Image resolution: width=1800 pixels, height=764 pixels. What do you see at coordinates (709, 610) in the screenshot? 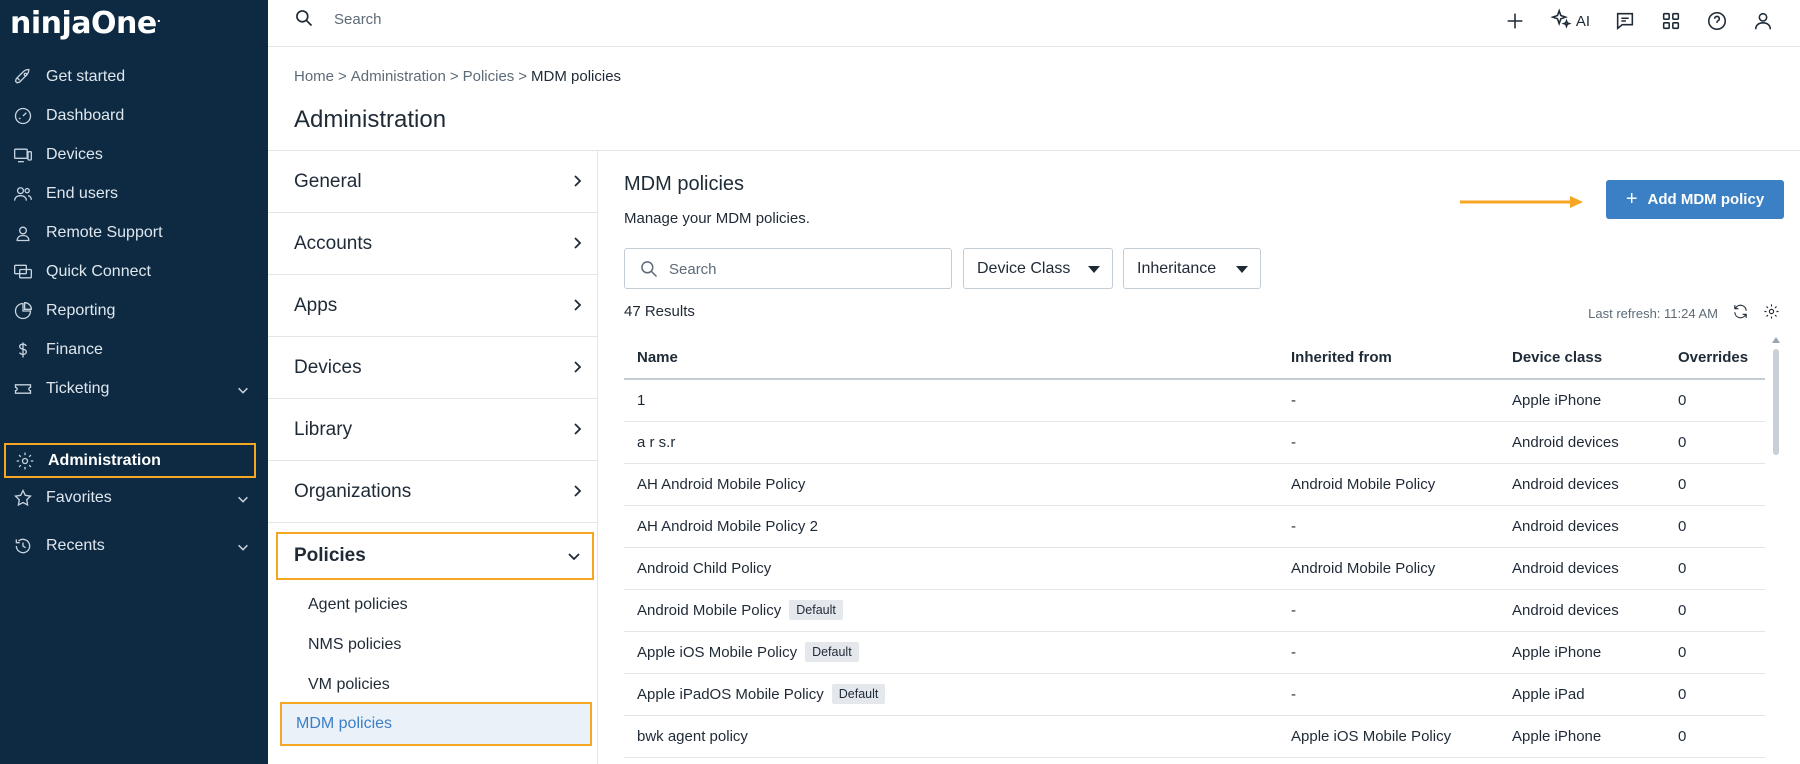
I see `policy-name: Android Mobile Policy` at bounding box center [709, 610].